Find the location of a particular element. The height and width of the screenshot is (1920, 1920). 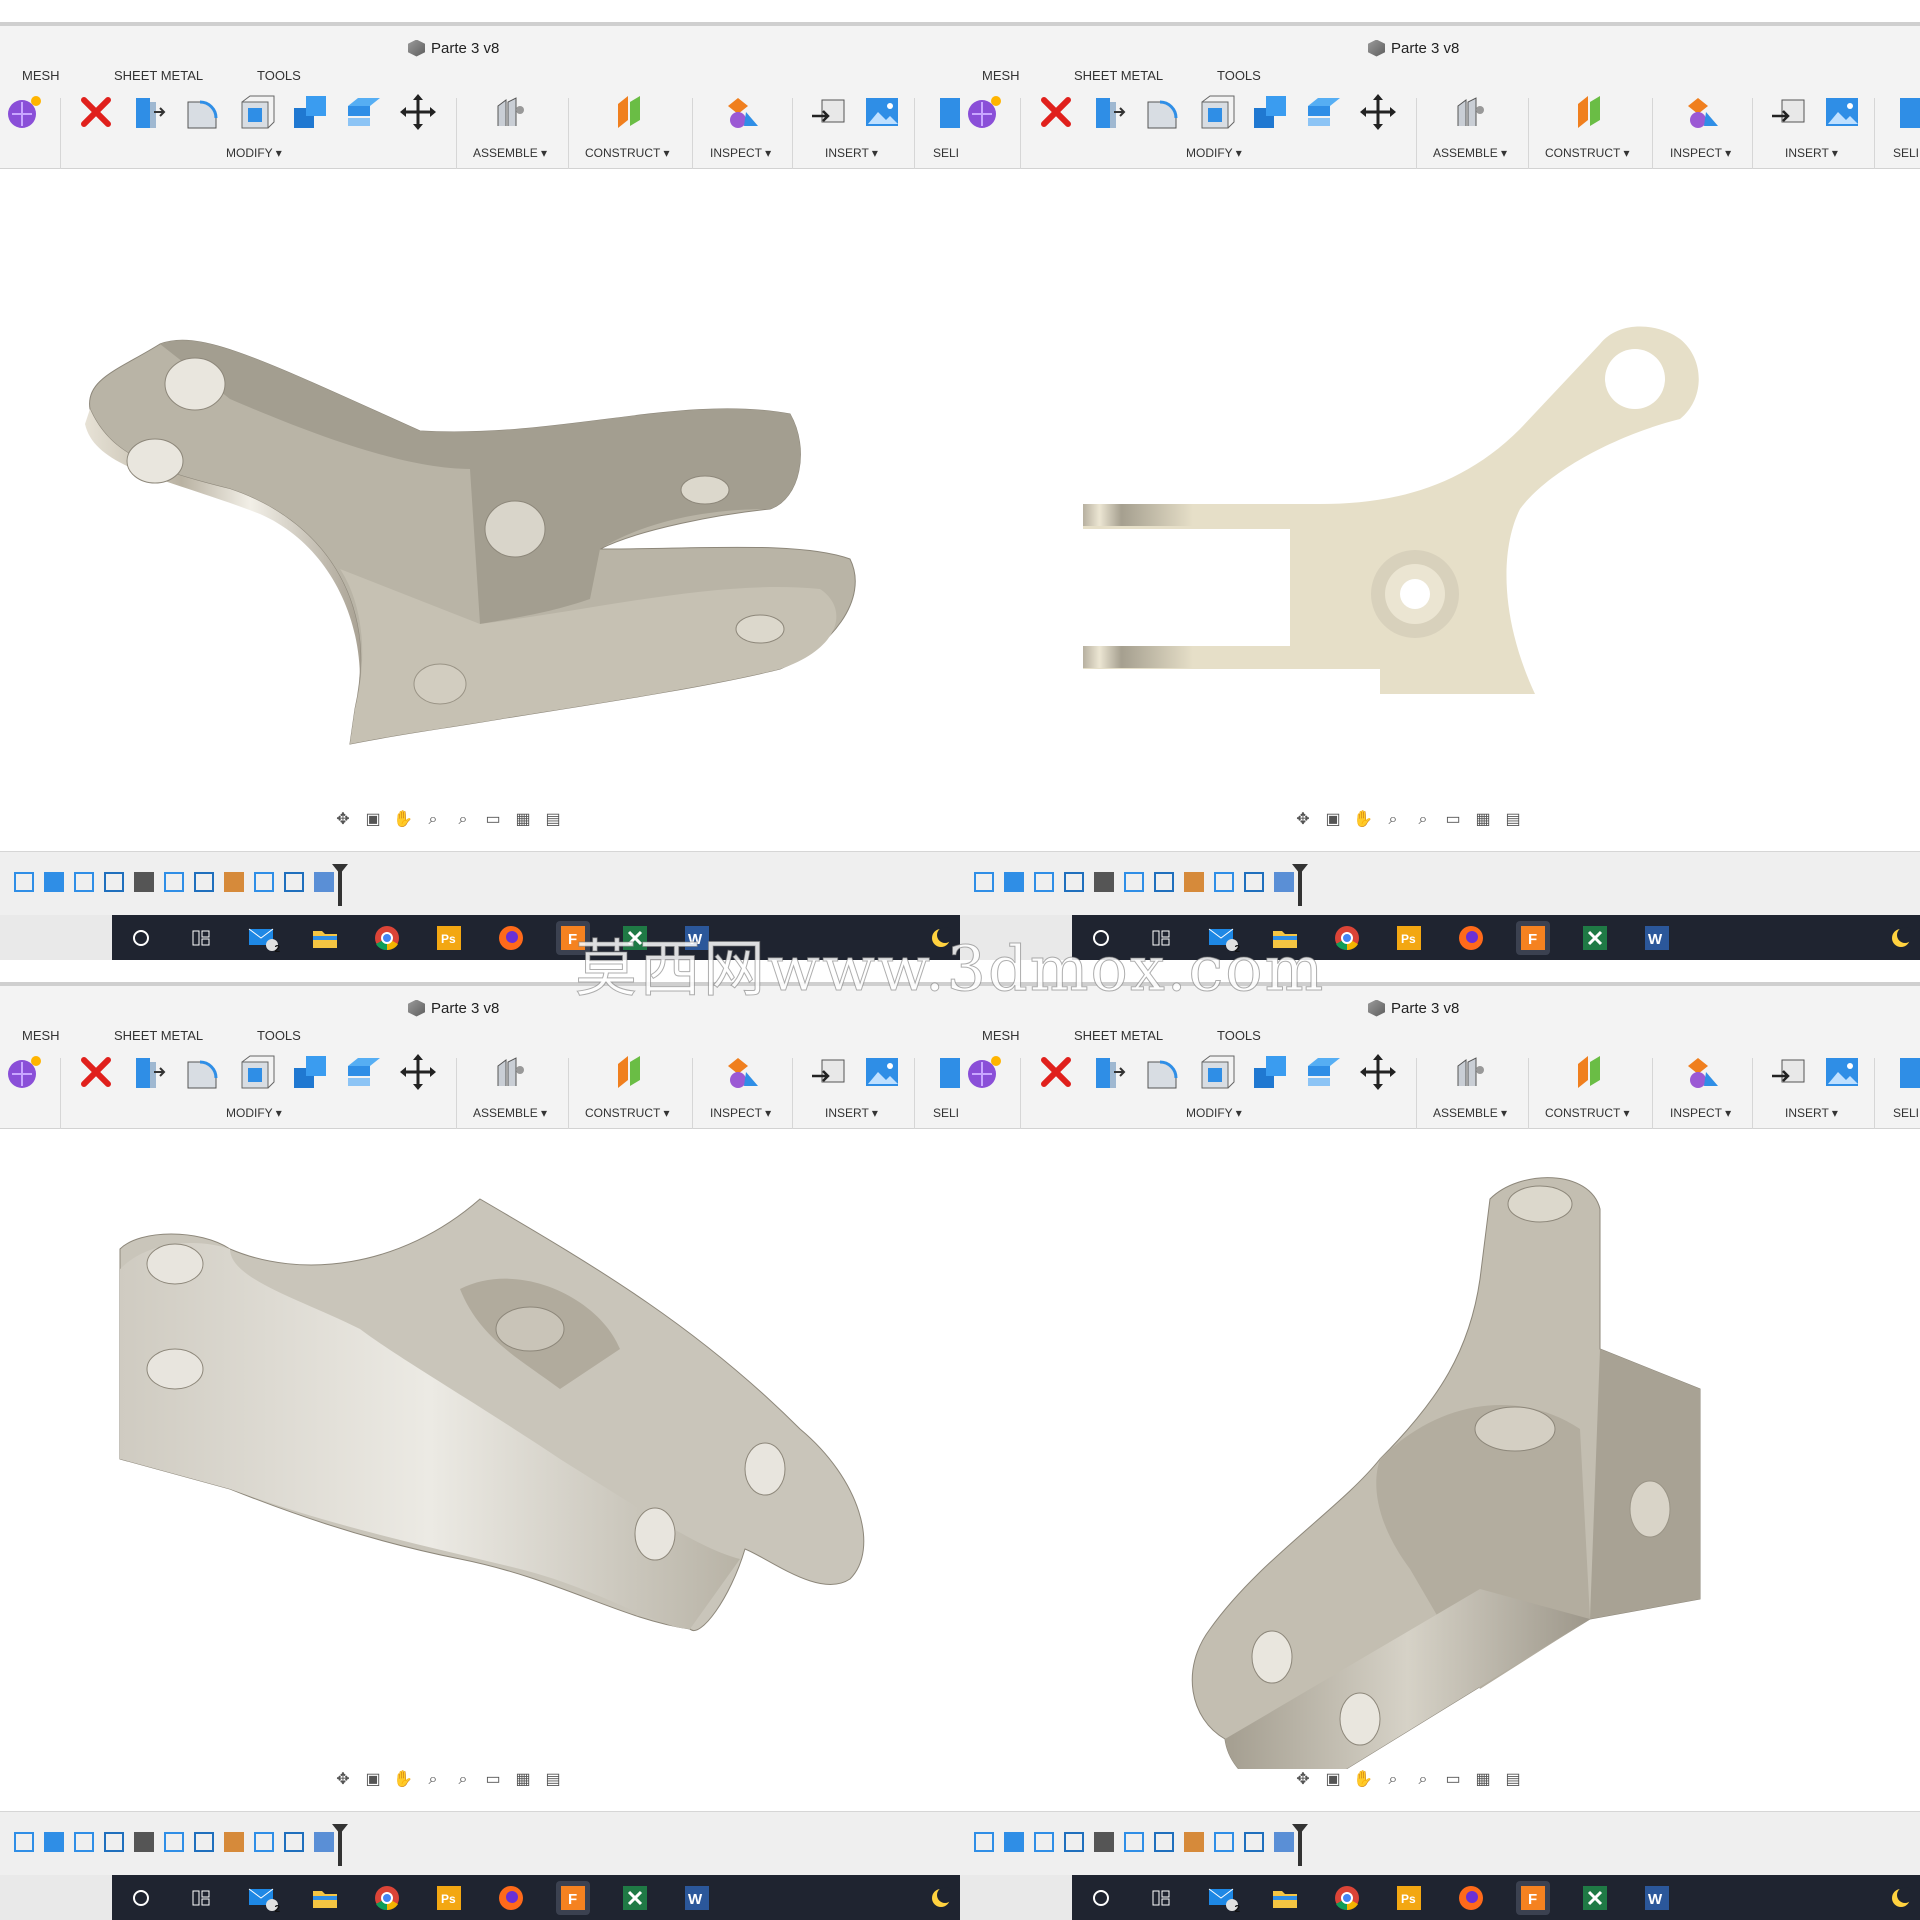

fit-icon: ⌕ is located at coordinates (1423, 820).